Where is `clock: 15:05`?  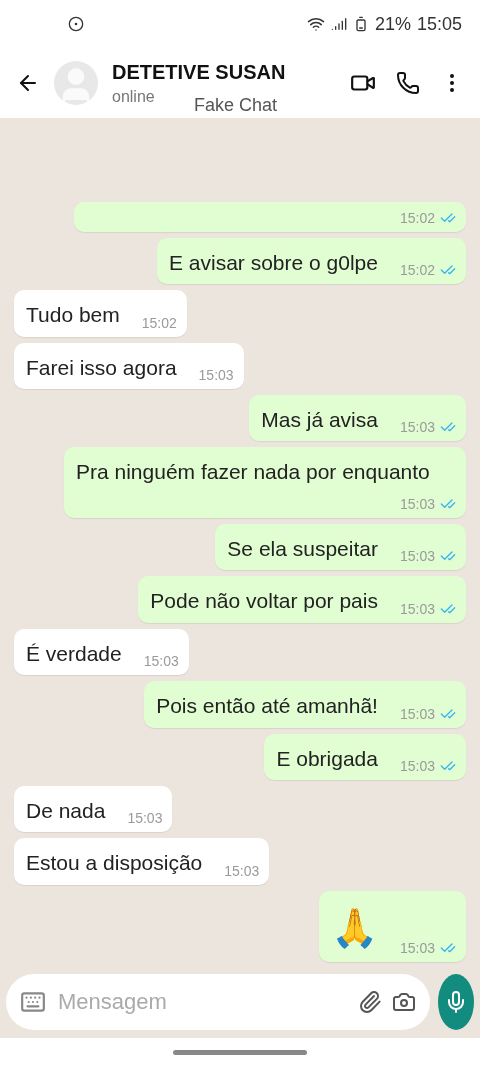
clock: 15:05 is located at coordinates (439, 24).